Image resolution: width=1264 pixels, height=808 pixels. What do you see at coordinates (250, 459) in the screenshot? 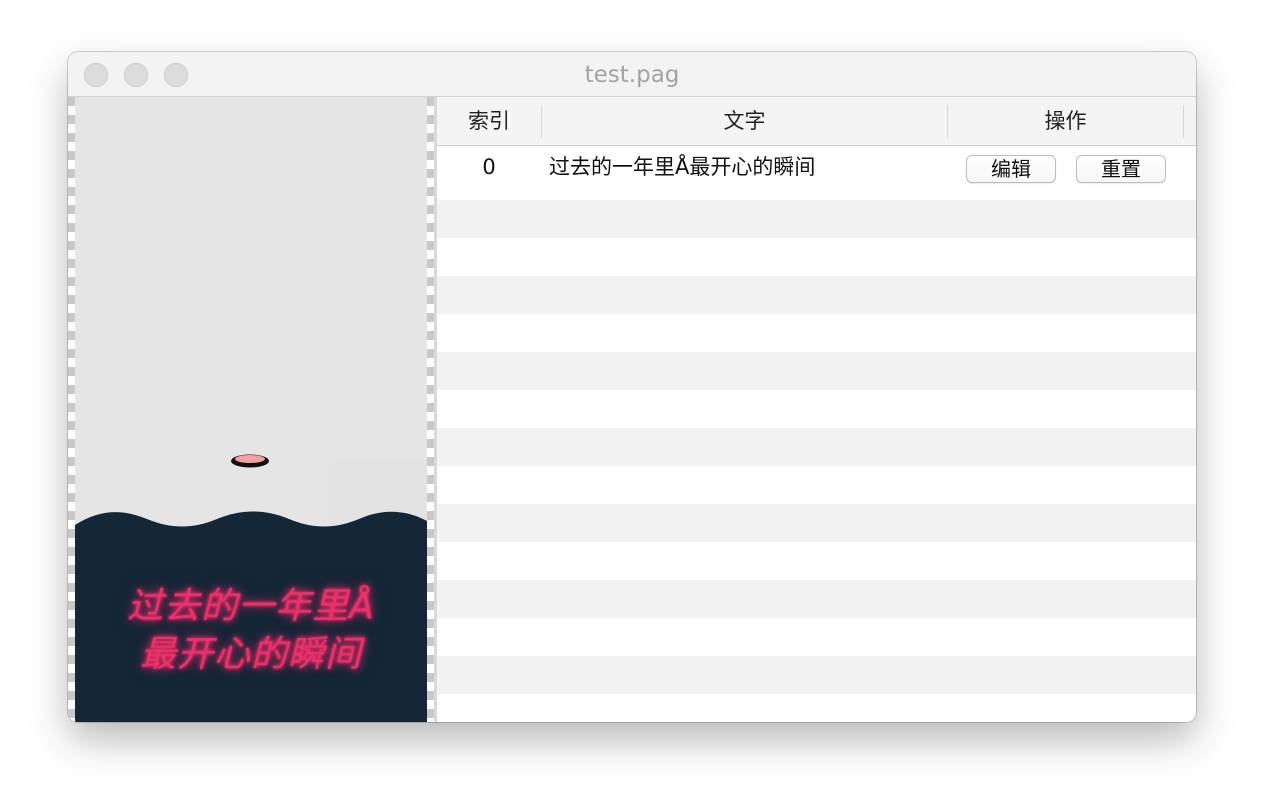
I see `pink-ball` at bounding box center [250, 459].